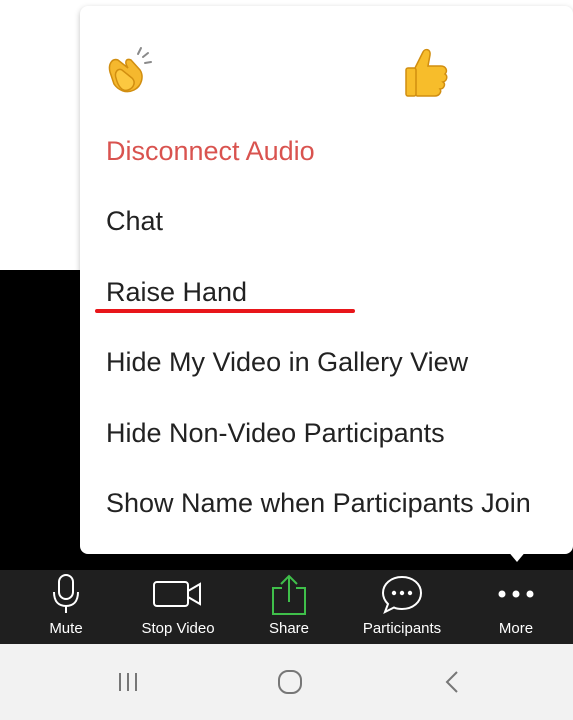  Describe the element at coordinates (178, 628) in the screenshot. I see `stop-video-label: Stop Video` at that location.